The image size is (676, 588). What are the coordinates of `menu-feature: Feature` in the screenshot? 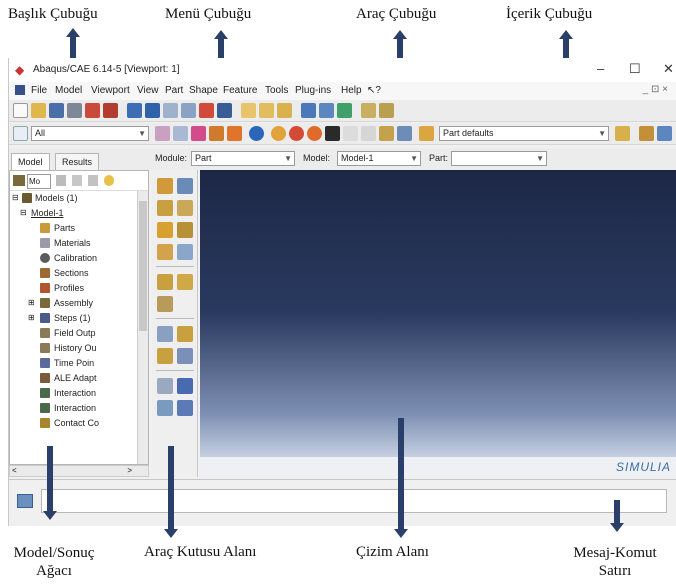 It's located at (240, 90).